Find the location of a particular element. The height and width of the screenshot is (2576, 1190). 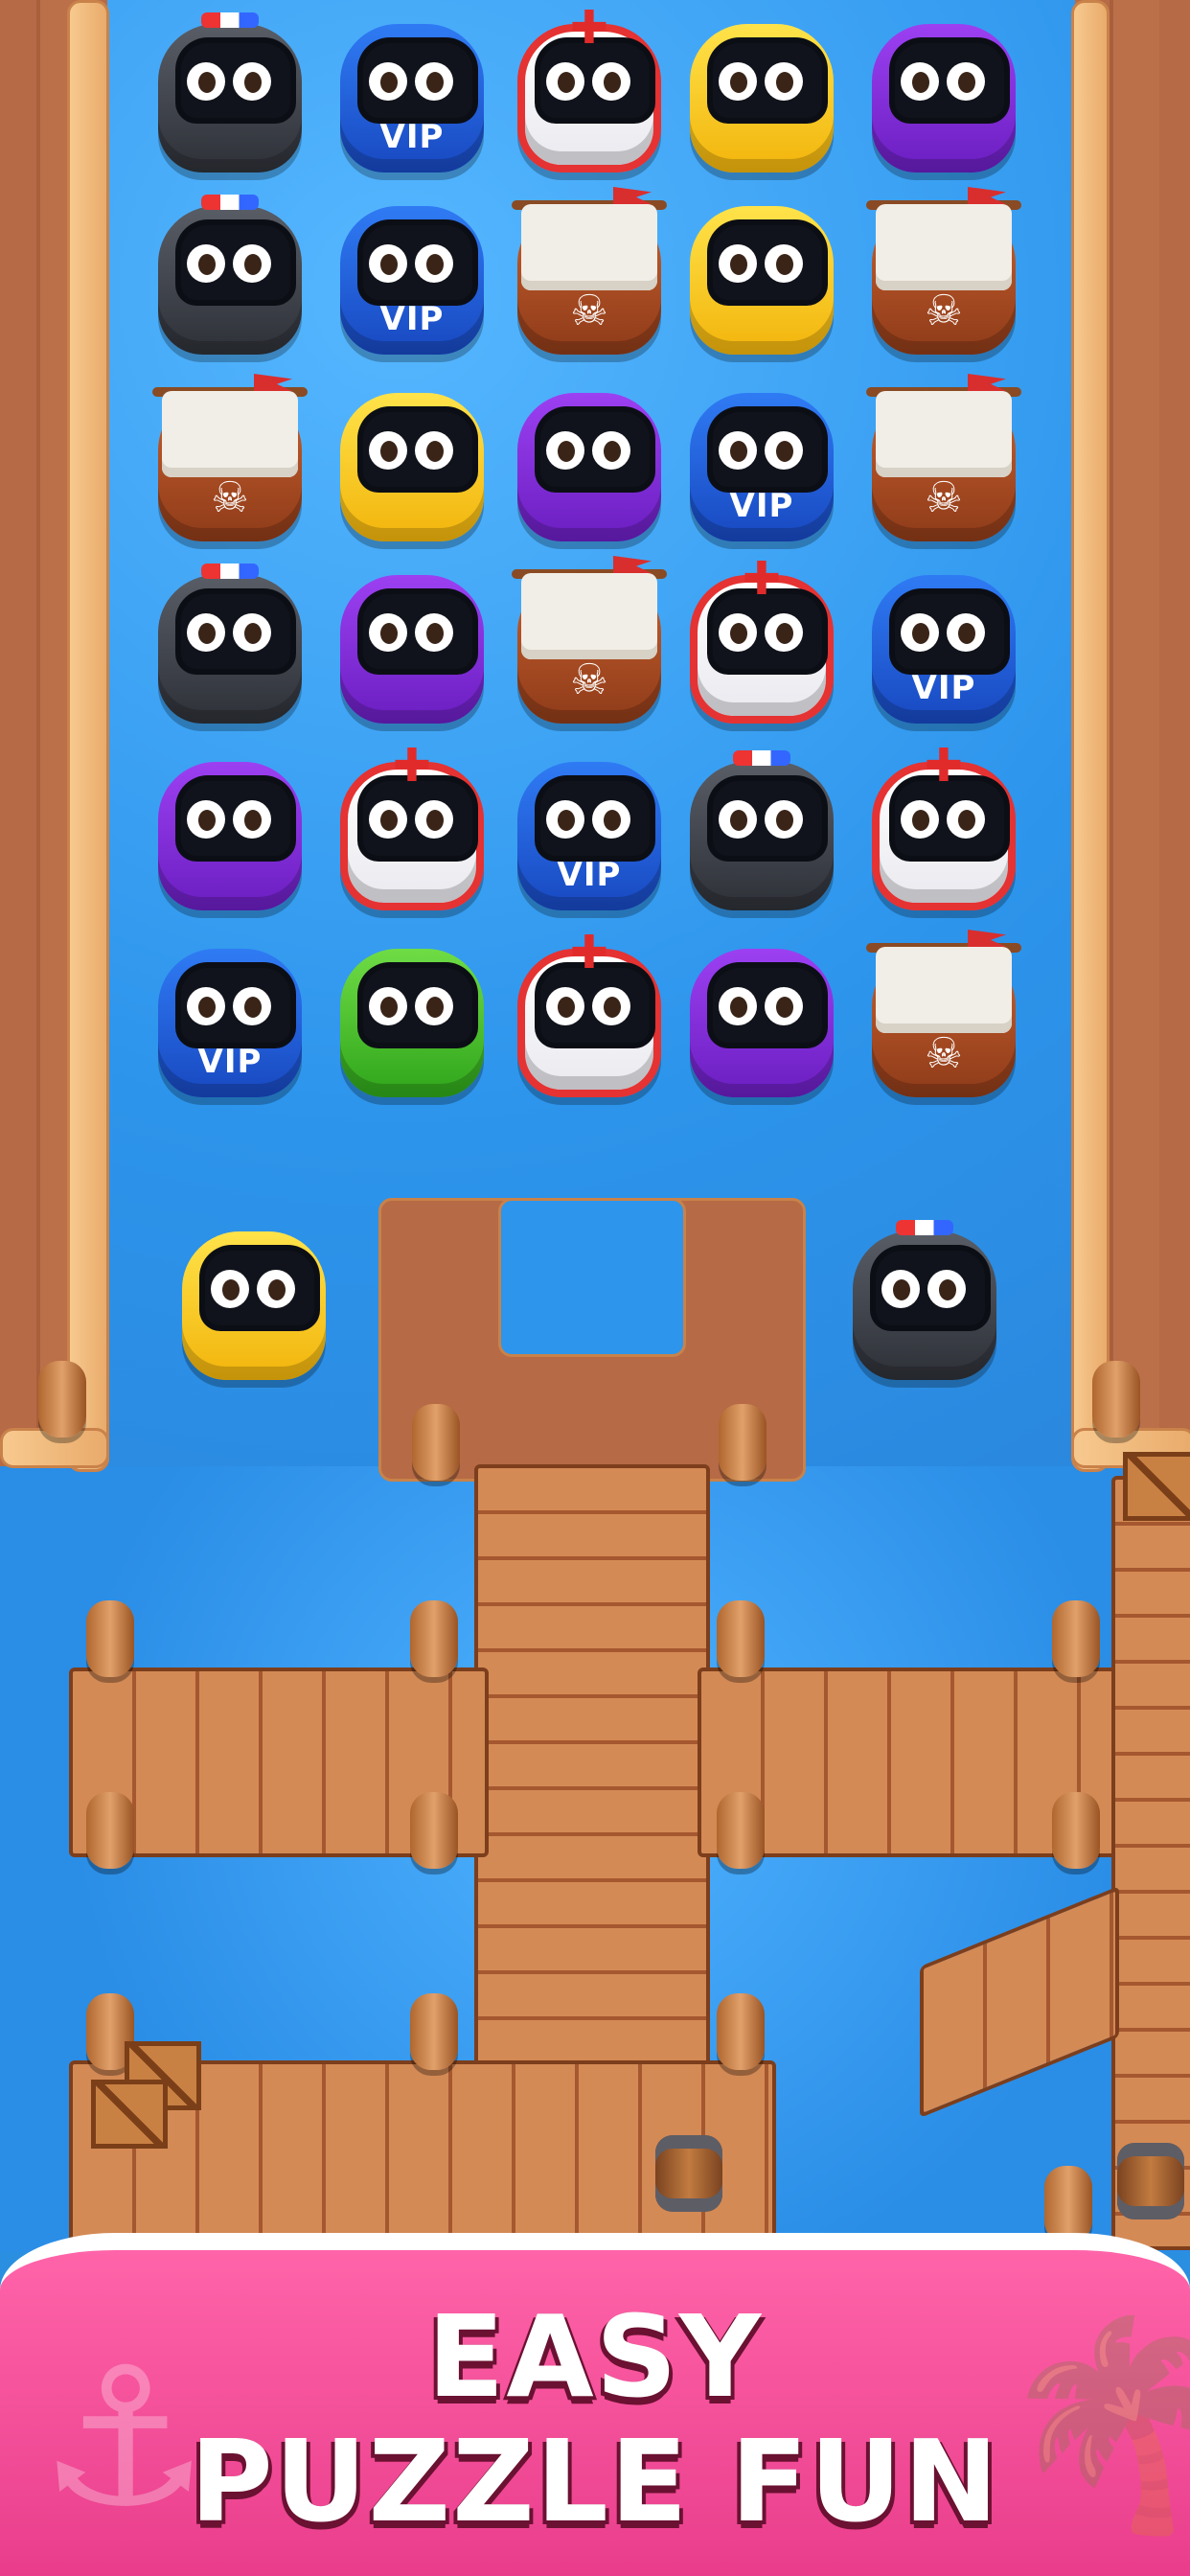

right-pier is located at coordinates (1151, 1863).